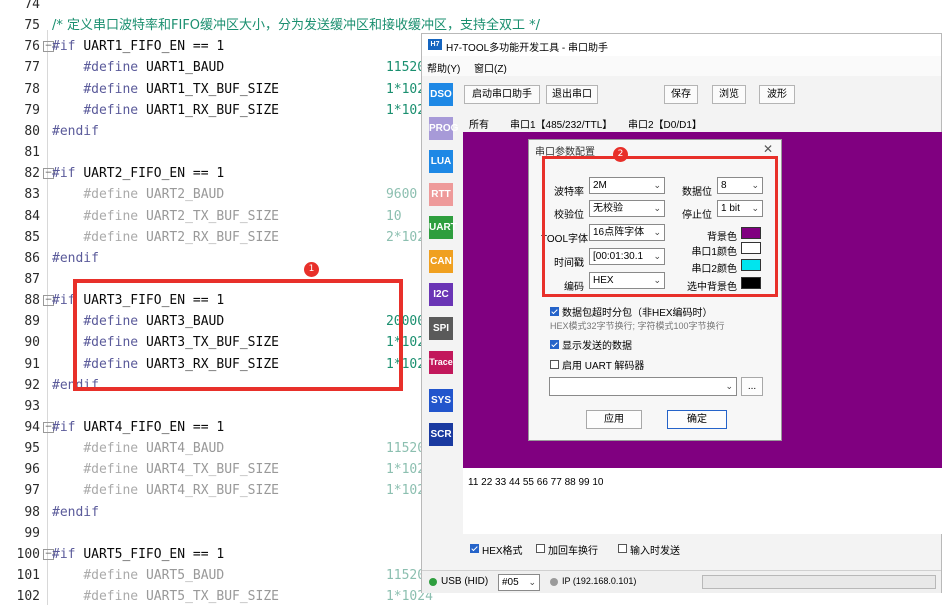 This screenshot has width=942, height=609. What do you see at coordinates (479, 123) in the screenshot?
I see `tab-all: 所有` at bounding box center [479, 123].